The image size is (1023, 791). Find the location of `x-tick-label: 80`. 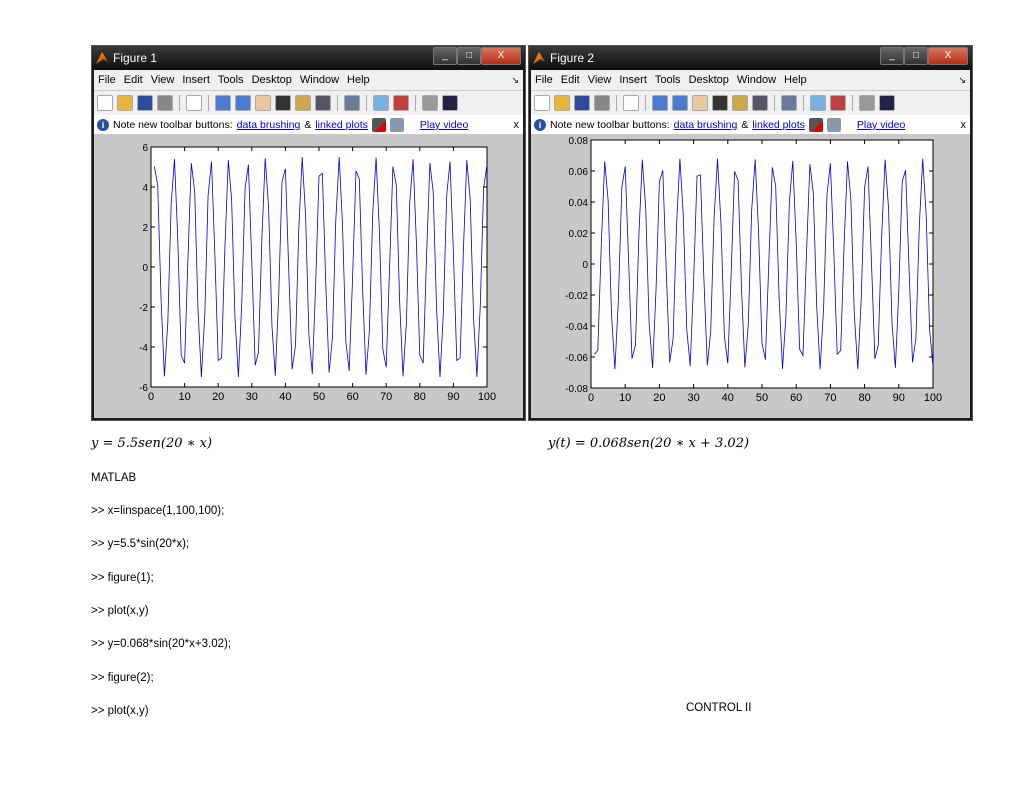

x-tick-label: 80 is located at coordinates (864, 398).